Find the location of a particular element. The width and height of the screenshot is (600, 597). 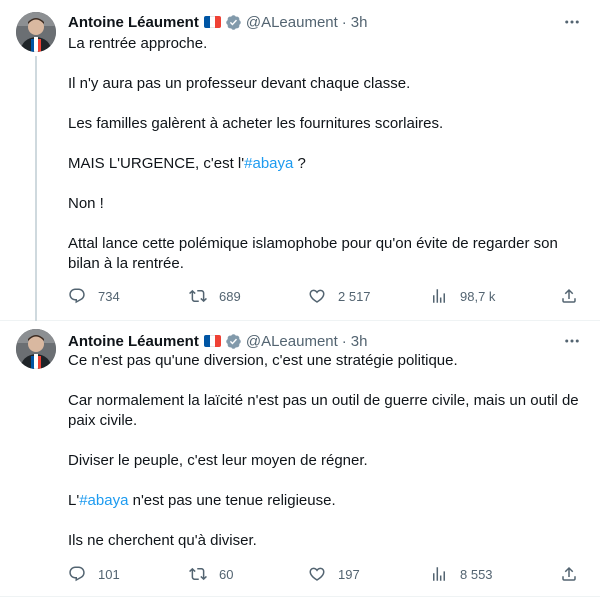

like-count: 2 517 is located at coordinates (354, 296).